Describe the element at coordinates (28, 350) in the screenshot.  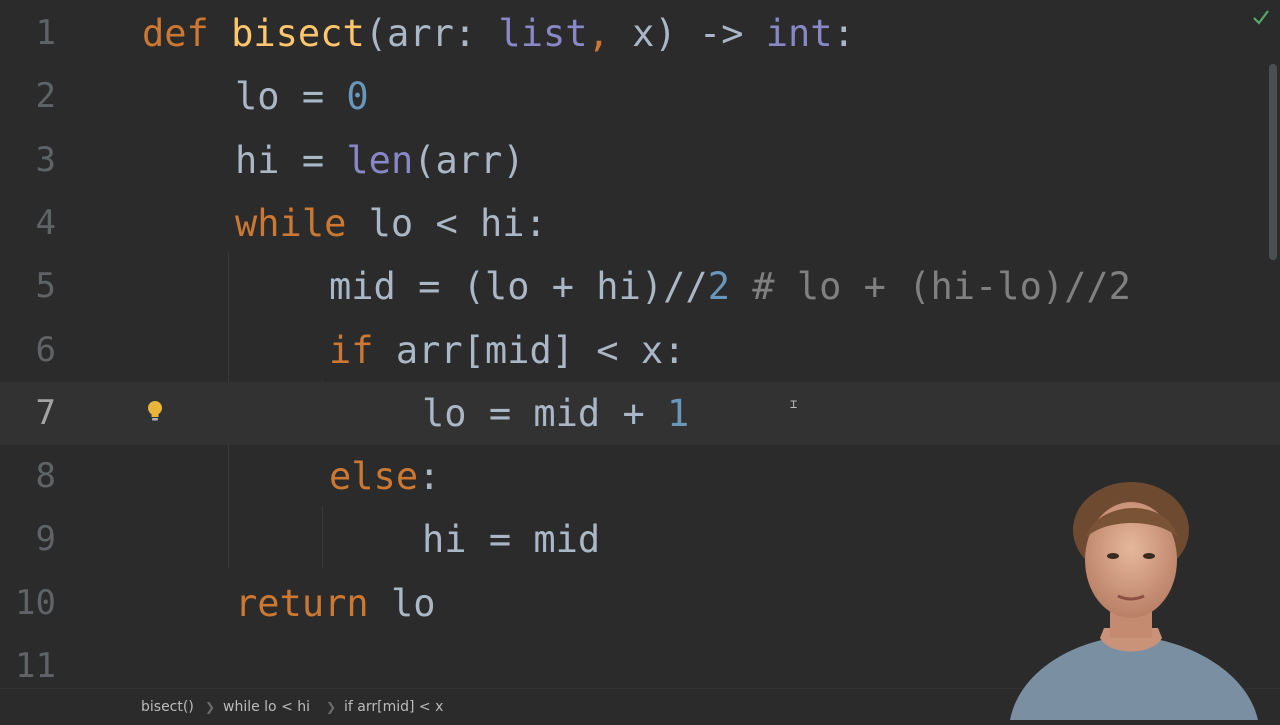
I see `line-number: 6` at that location.